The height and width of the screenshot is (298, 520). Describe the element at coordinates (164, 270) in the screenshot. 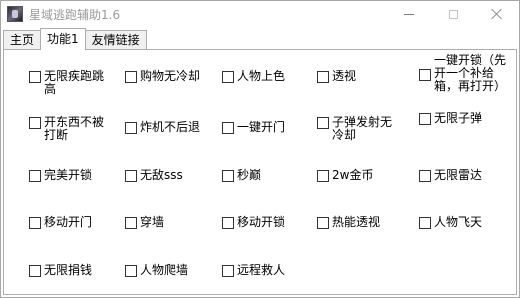

I see `option-label: 人物爬墙` at that location.